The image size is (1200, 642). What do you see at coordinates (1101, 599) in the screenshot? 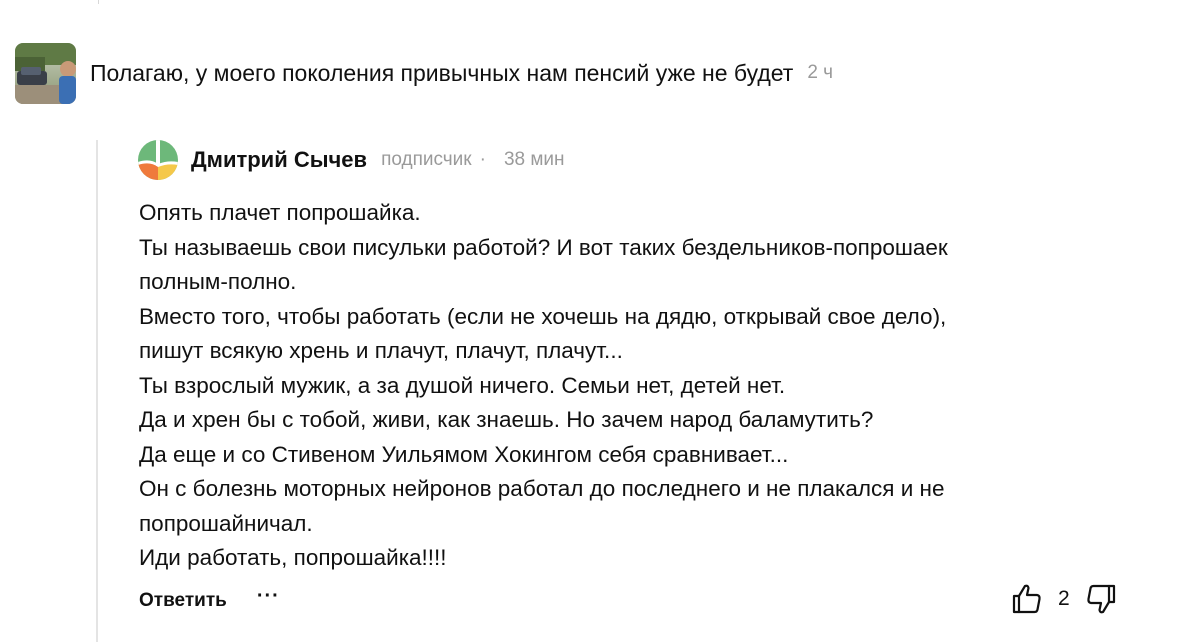
I see `thumbs-down-icon` at bounding box center [1101, 599].